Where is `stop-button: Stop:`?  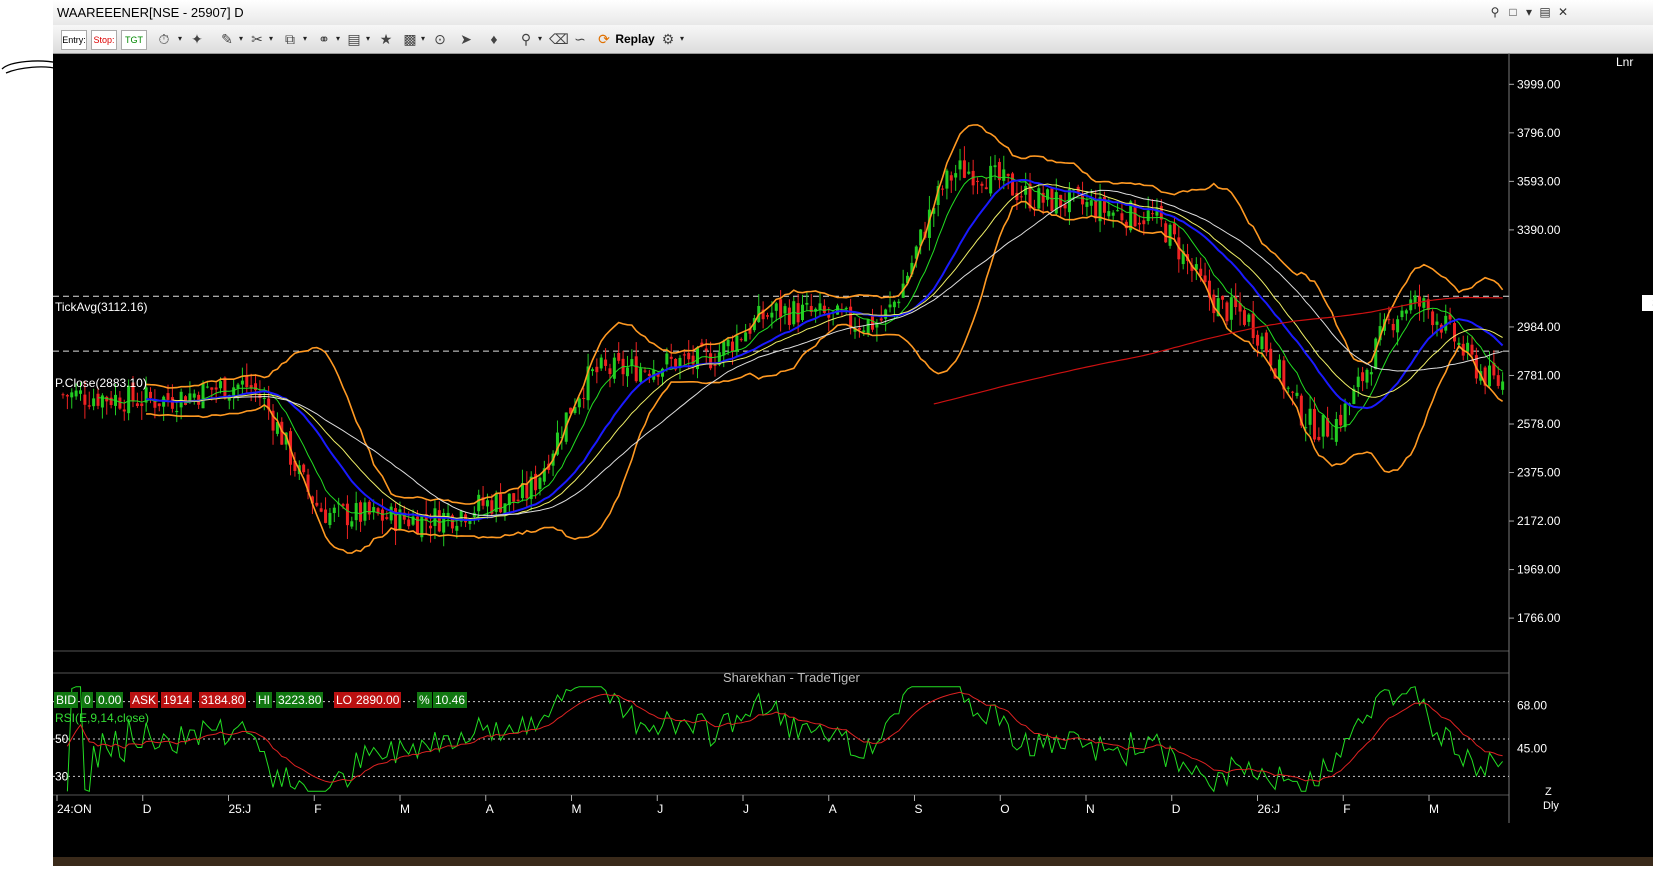 stop-button: Stop: is located at coordinates (104, 40).